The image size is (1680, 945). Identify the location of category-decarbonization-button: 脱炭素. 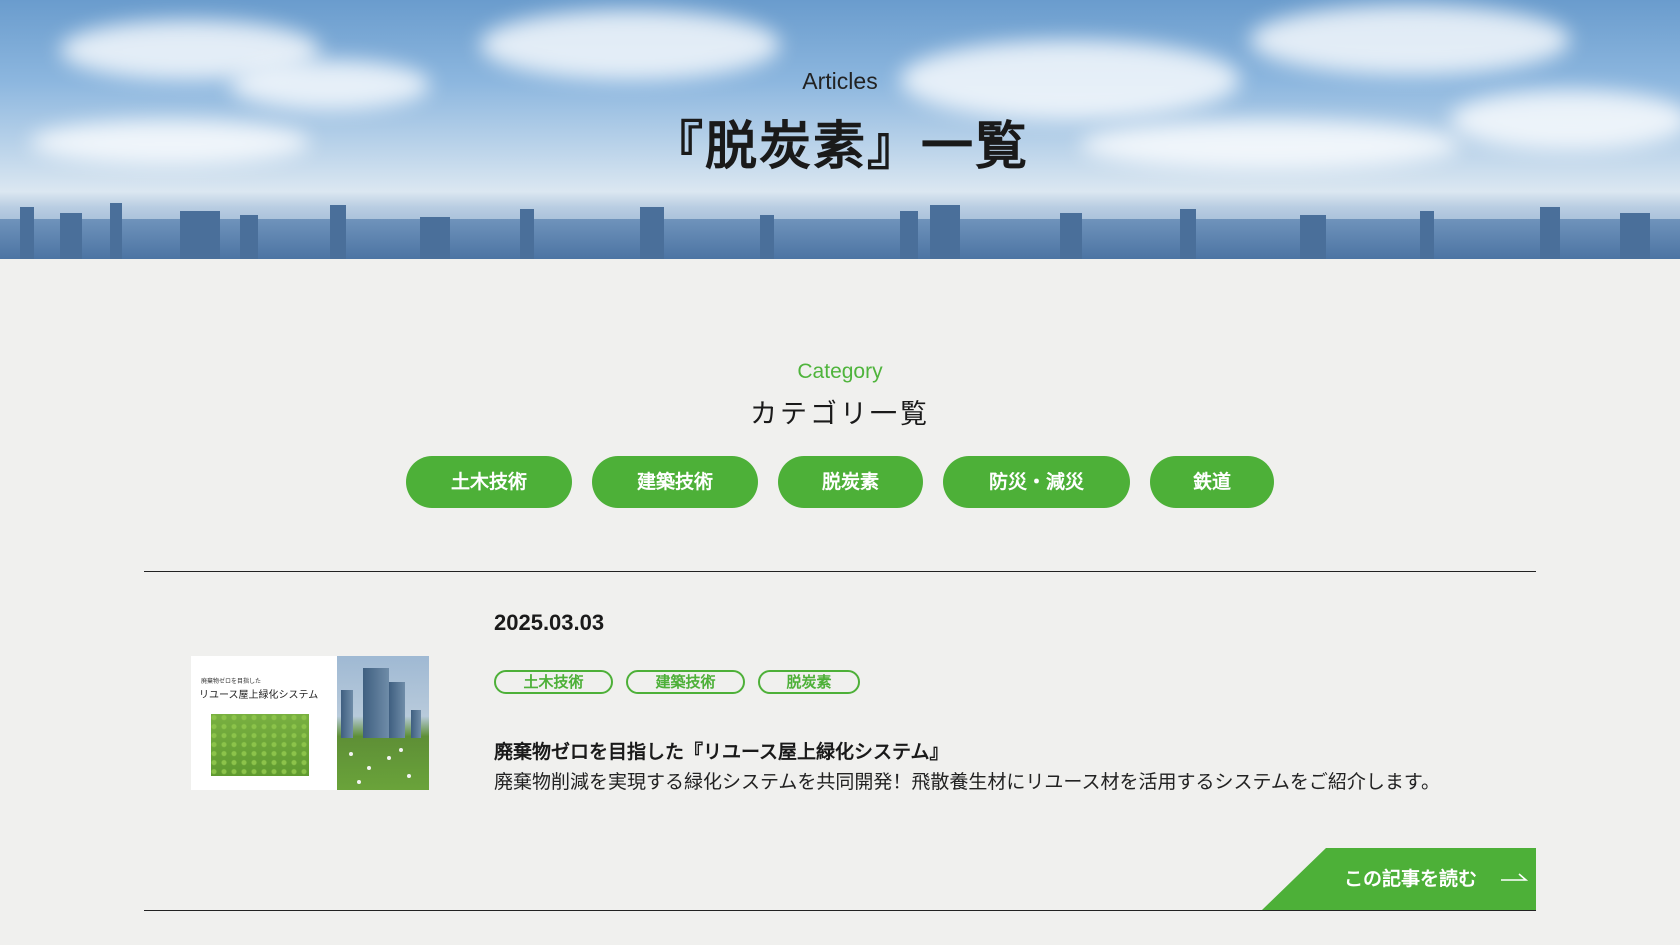
(850, 482).